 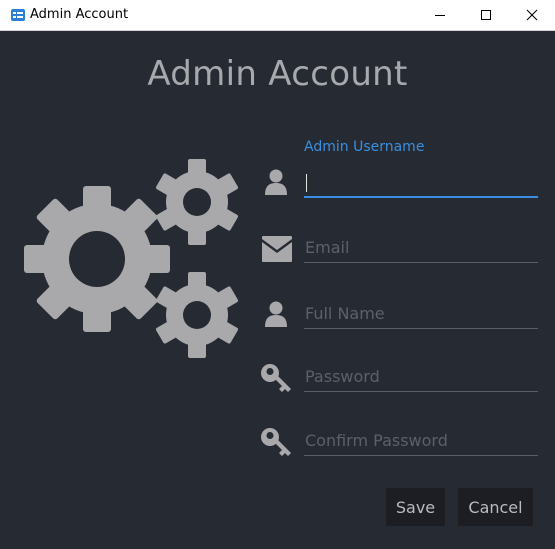 I want to click on gears-icon, so click(x=131, y=258).